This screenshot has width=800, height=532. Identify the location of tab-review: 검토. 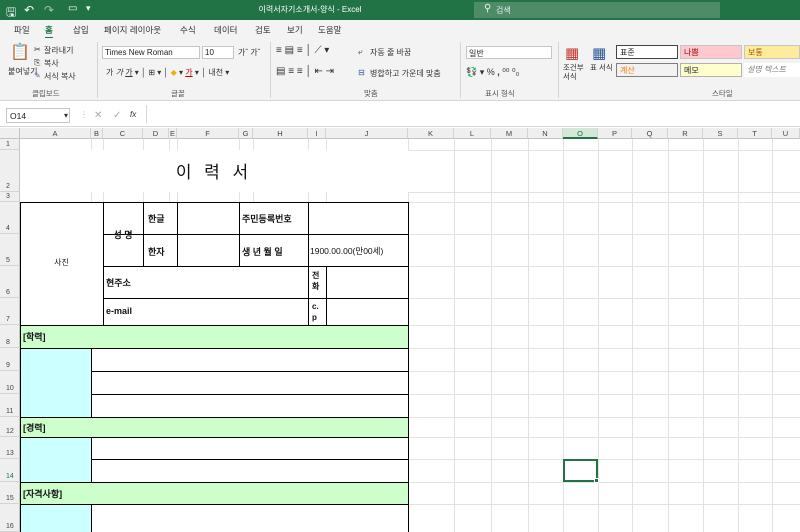
(263, 30).